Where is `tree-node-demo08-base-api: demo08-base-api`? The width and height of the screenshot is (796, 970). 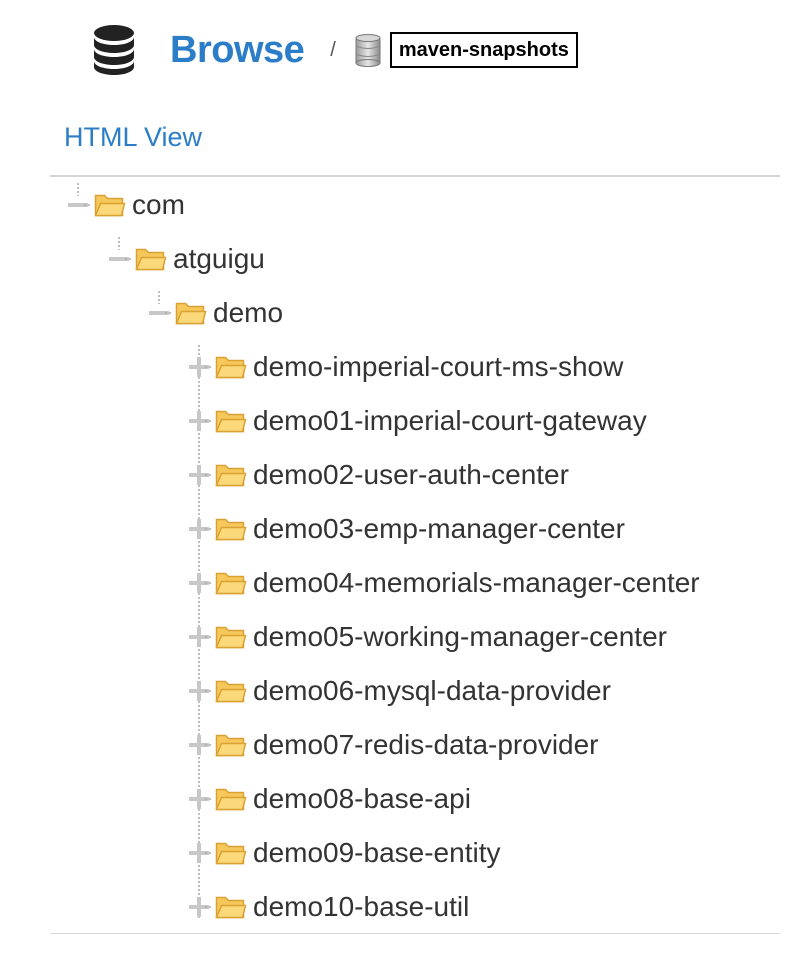 tree-node-demo08-base-api: demo08-base-api is located at coordinates (329, 799).